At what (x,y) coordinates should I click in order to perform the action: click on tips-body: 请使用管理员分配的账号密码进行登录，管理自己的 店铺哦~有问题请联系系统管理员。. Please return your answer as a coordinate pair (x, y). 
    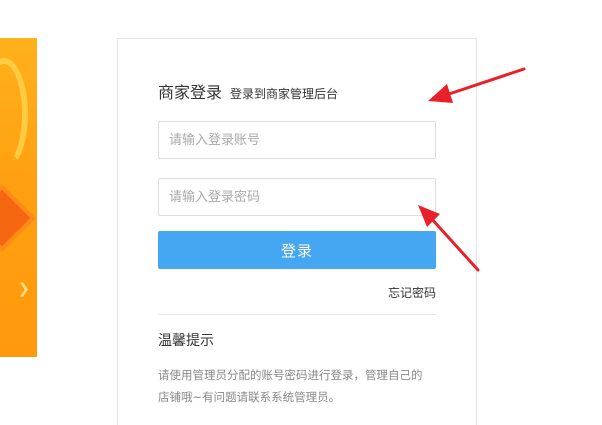
    Looking at the image, I should click on (299, 386).